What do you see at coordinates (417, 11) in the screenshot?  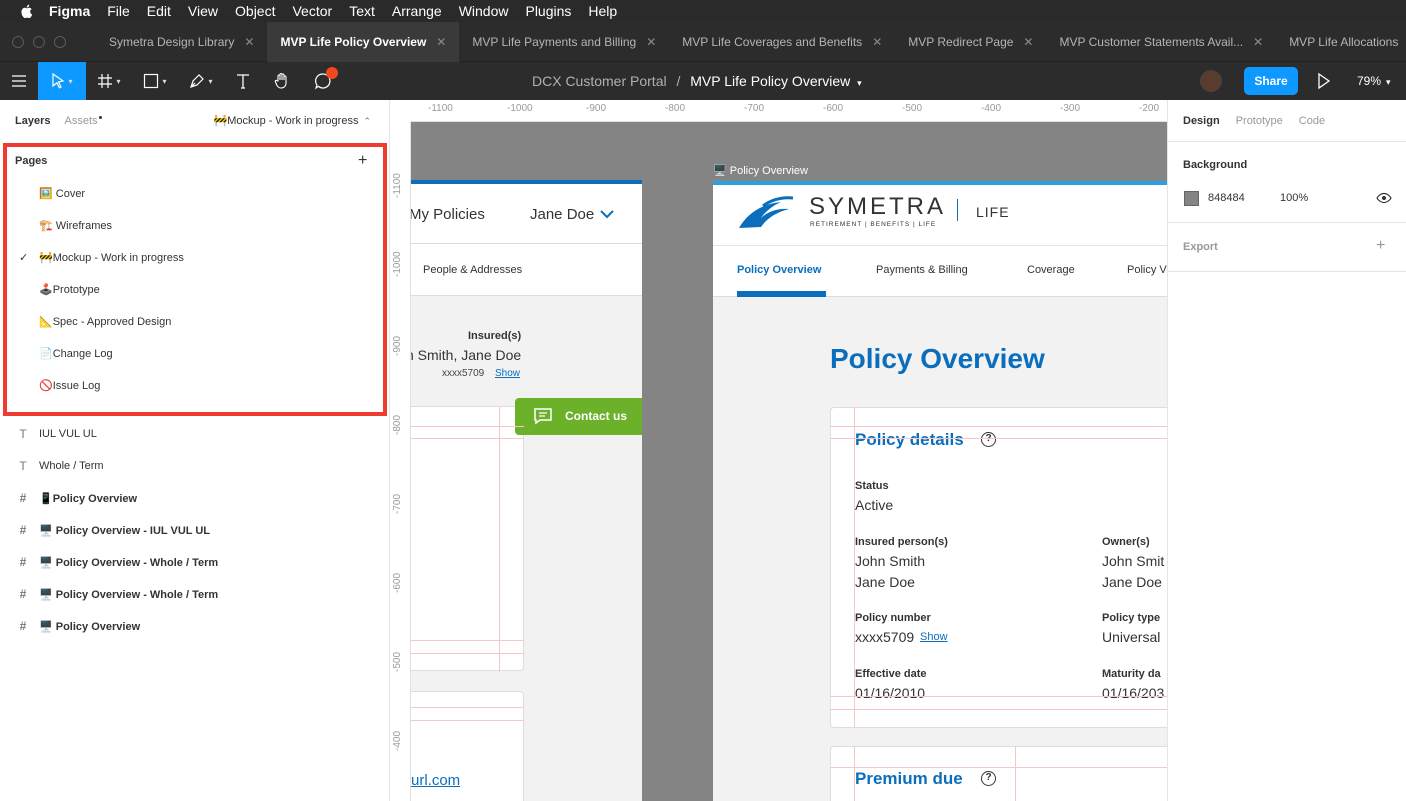 I see `menu-arrange: Arrange` at bounding box center [417, 11].